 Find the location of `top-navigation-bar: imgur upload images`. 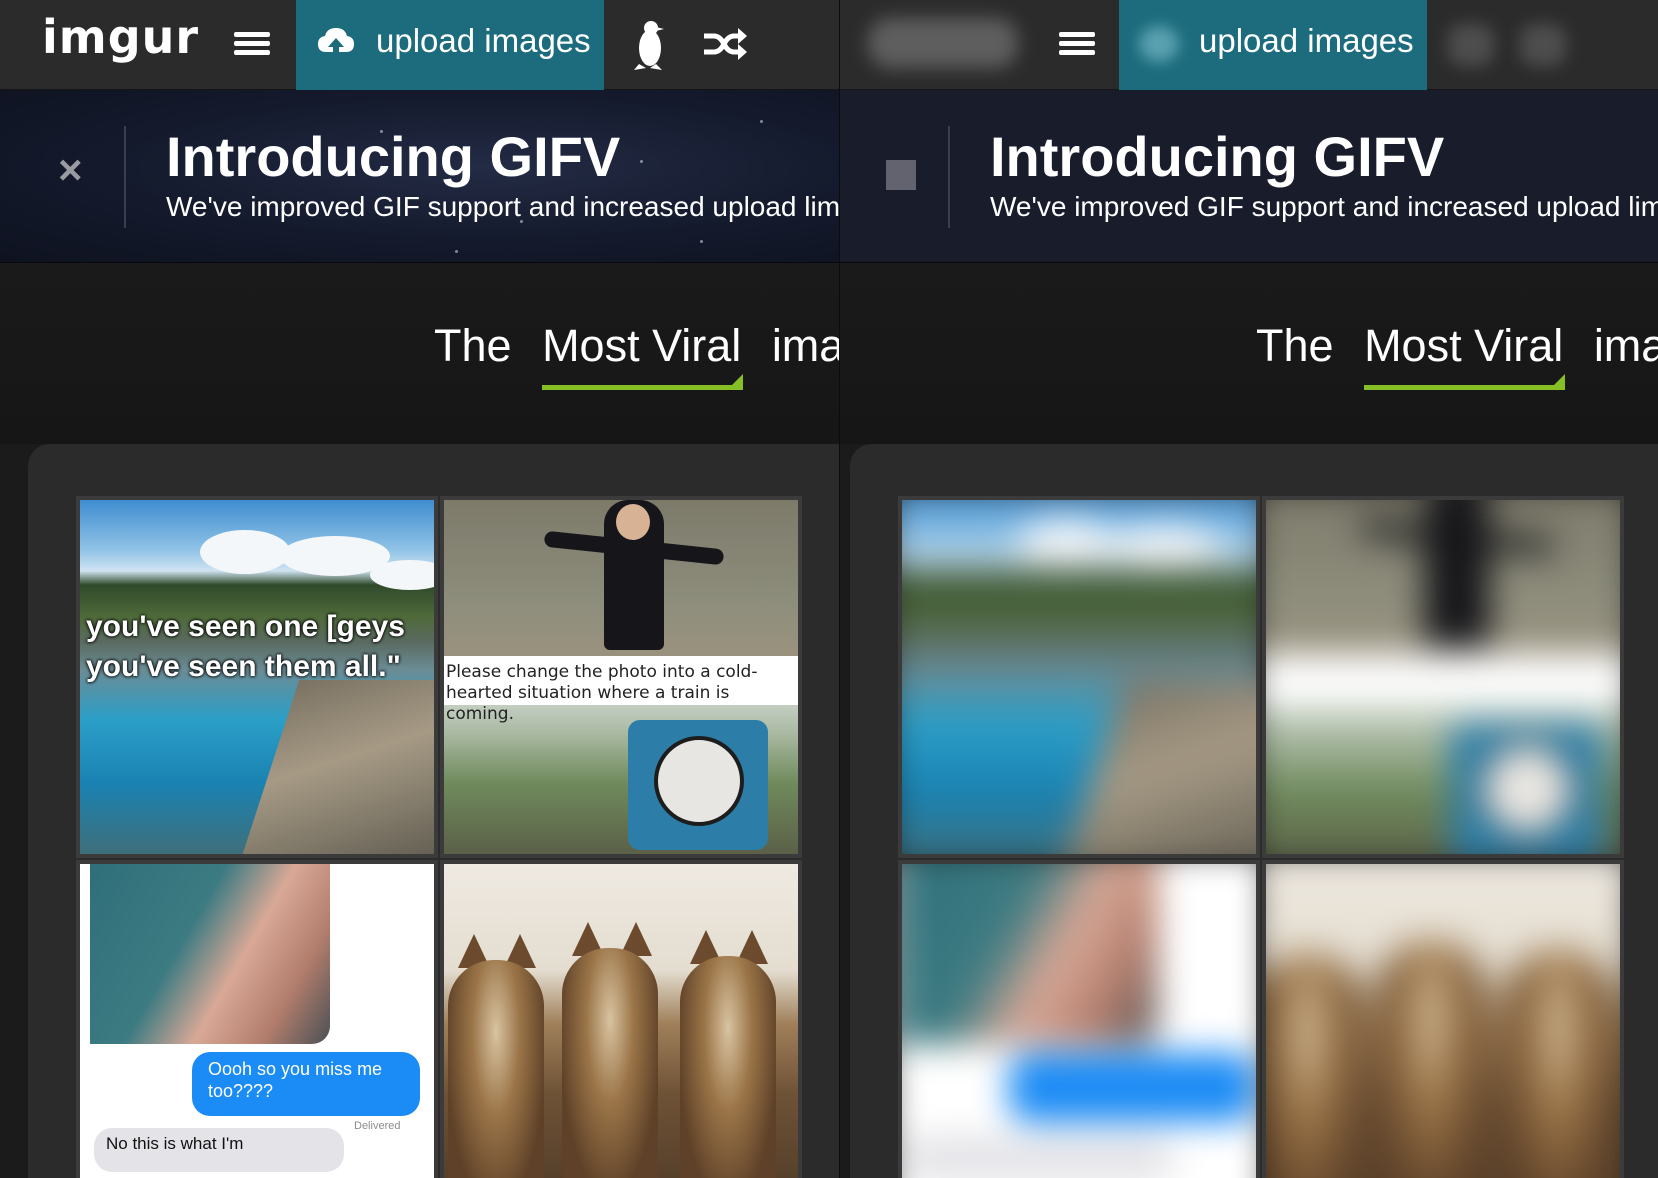

top-navigation-bar: imgur upload images is located at coordinates (419, 45).